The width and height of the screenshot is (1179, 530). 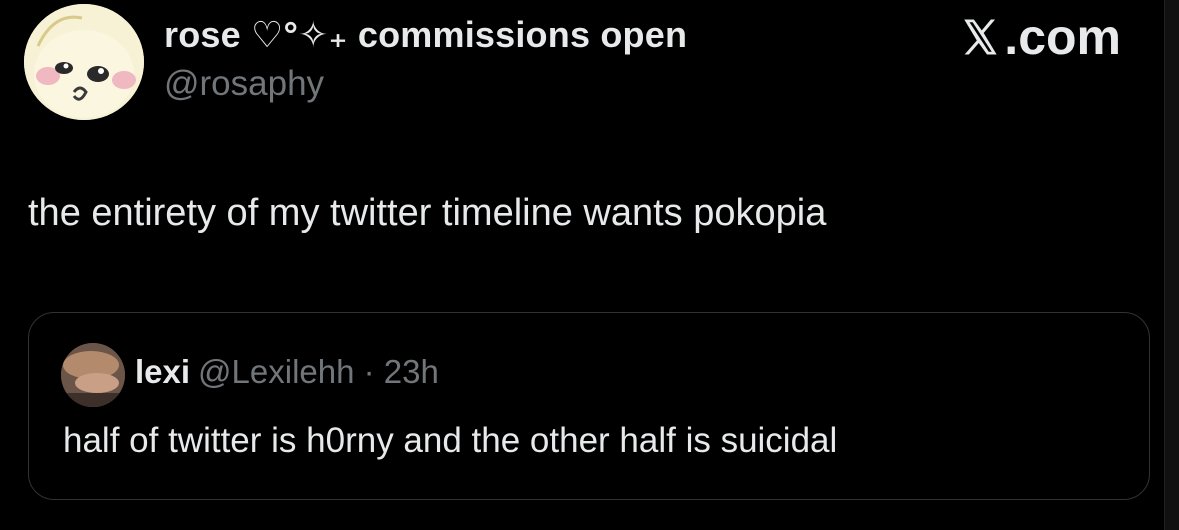 What do you see at coordinates (1171, 265) in the screenshot?
I see `scrollbar` at bounding box center [1171, 265].